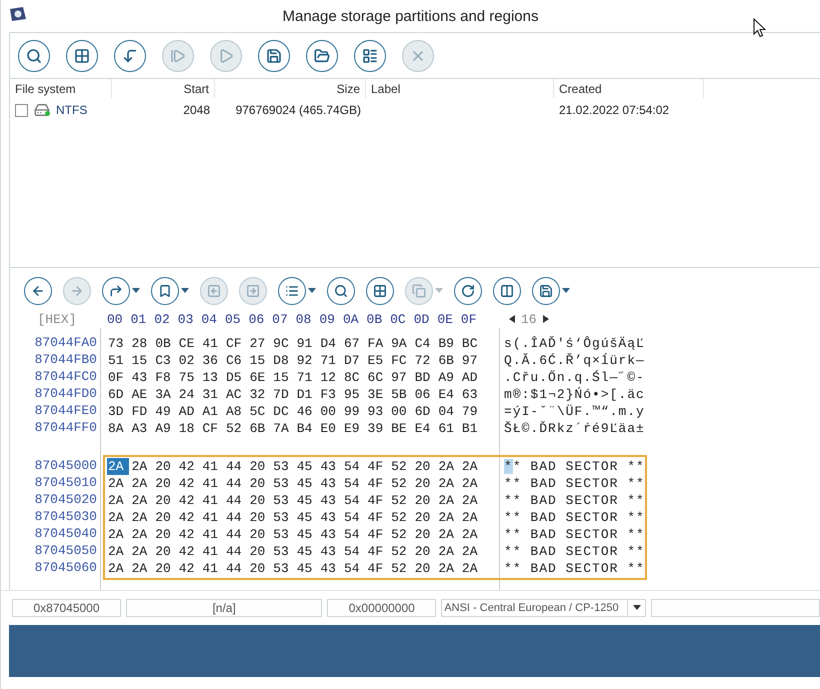  What do you see at coordinates (378, 343) in the screenshot?
I see `hex-byte: FA` at bounding box center [378, 343].